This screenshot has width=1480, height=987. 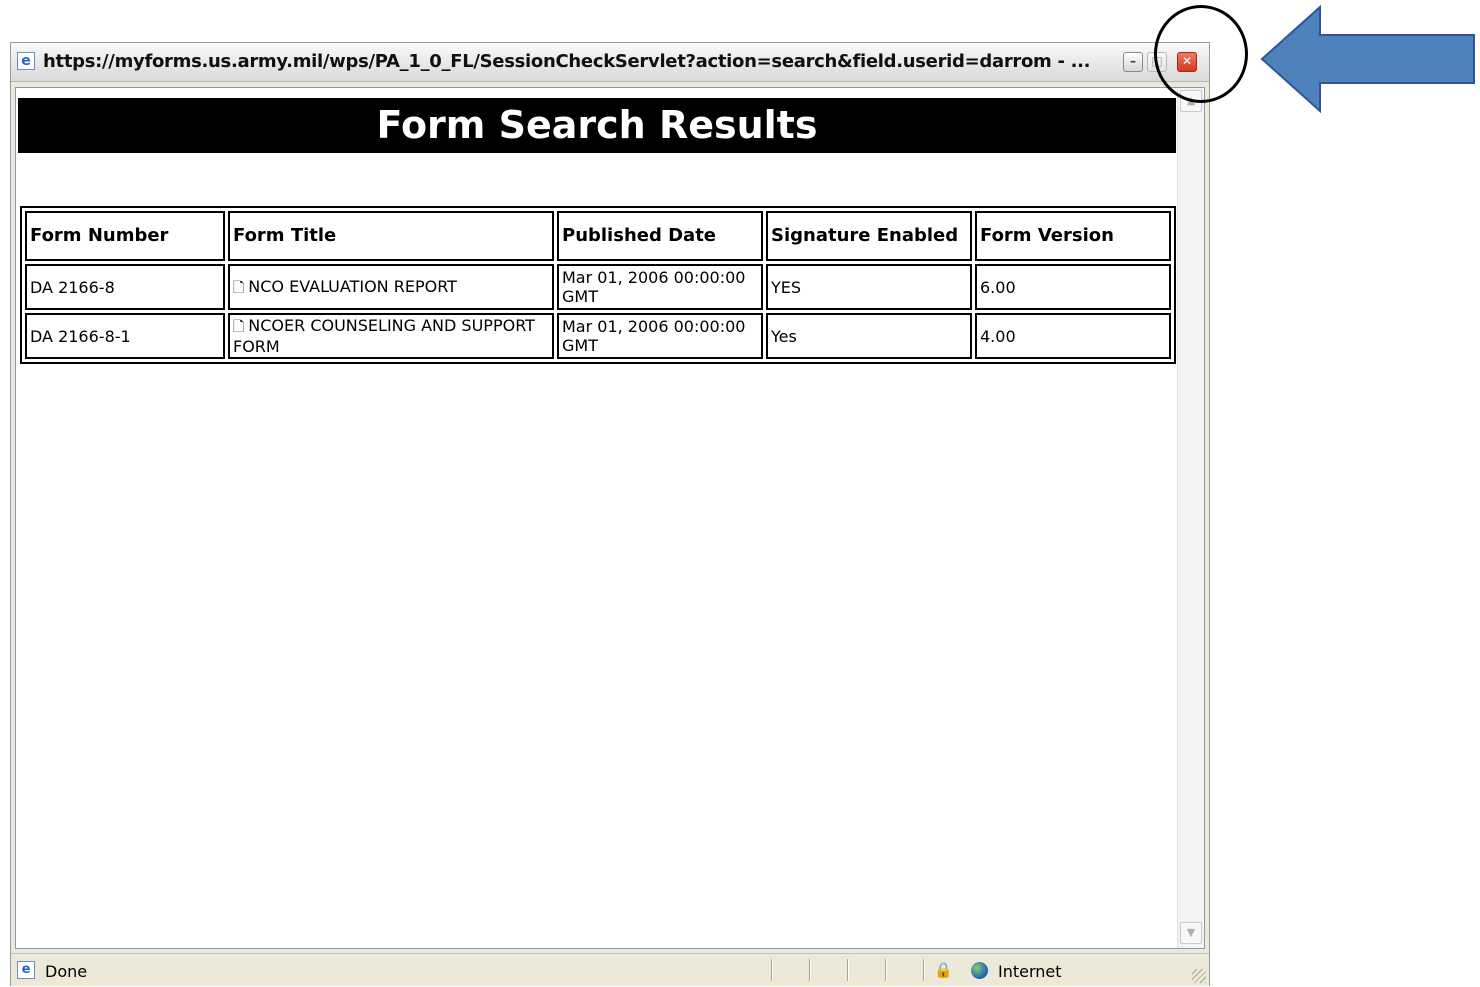 I want to click on pointer-arrow-icon, so click(x=1367, y=59).